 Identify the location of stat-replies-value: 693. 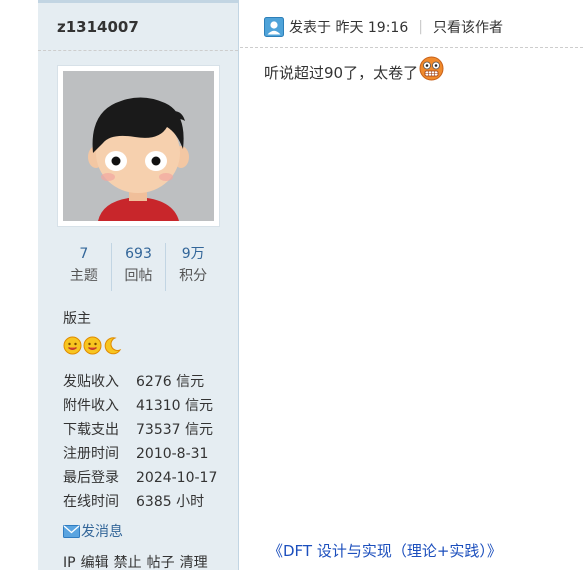
(139, 254).